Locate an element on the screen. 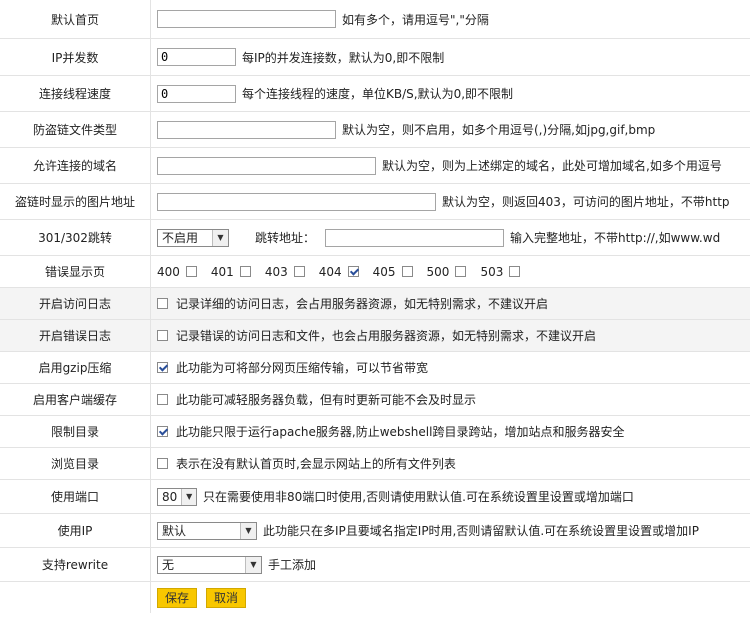 This screenshot has width=750, height=620. row-access-log: 开启访问日志 记录详细的访问日志，会占用服务器资源，如无特别需求，不建议开启 is located at coordinates (375, 304).